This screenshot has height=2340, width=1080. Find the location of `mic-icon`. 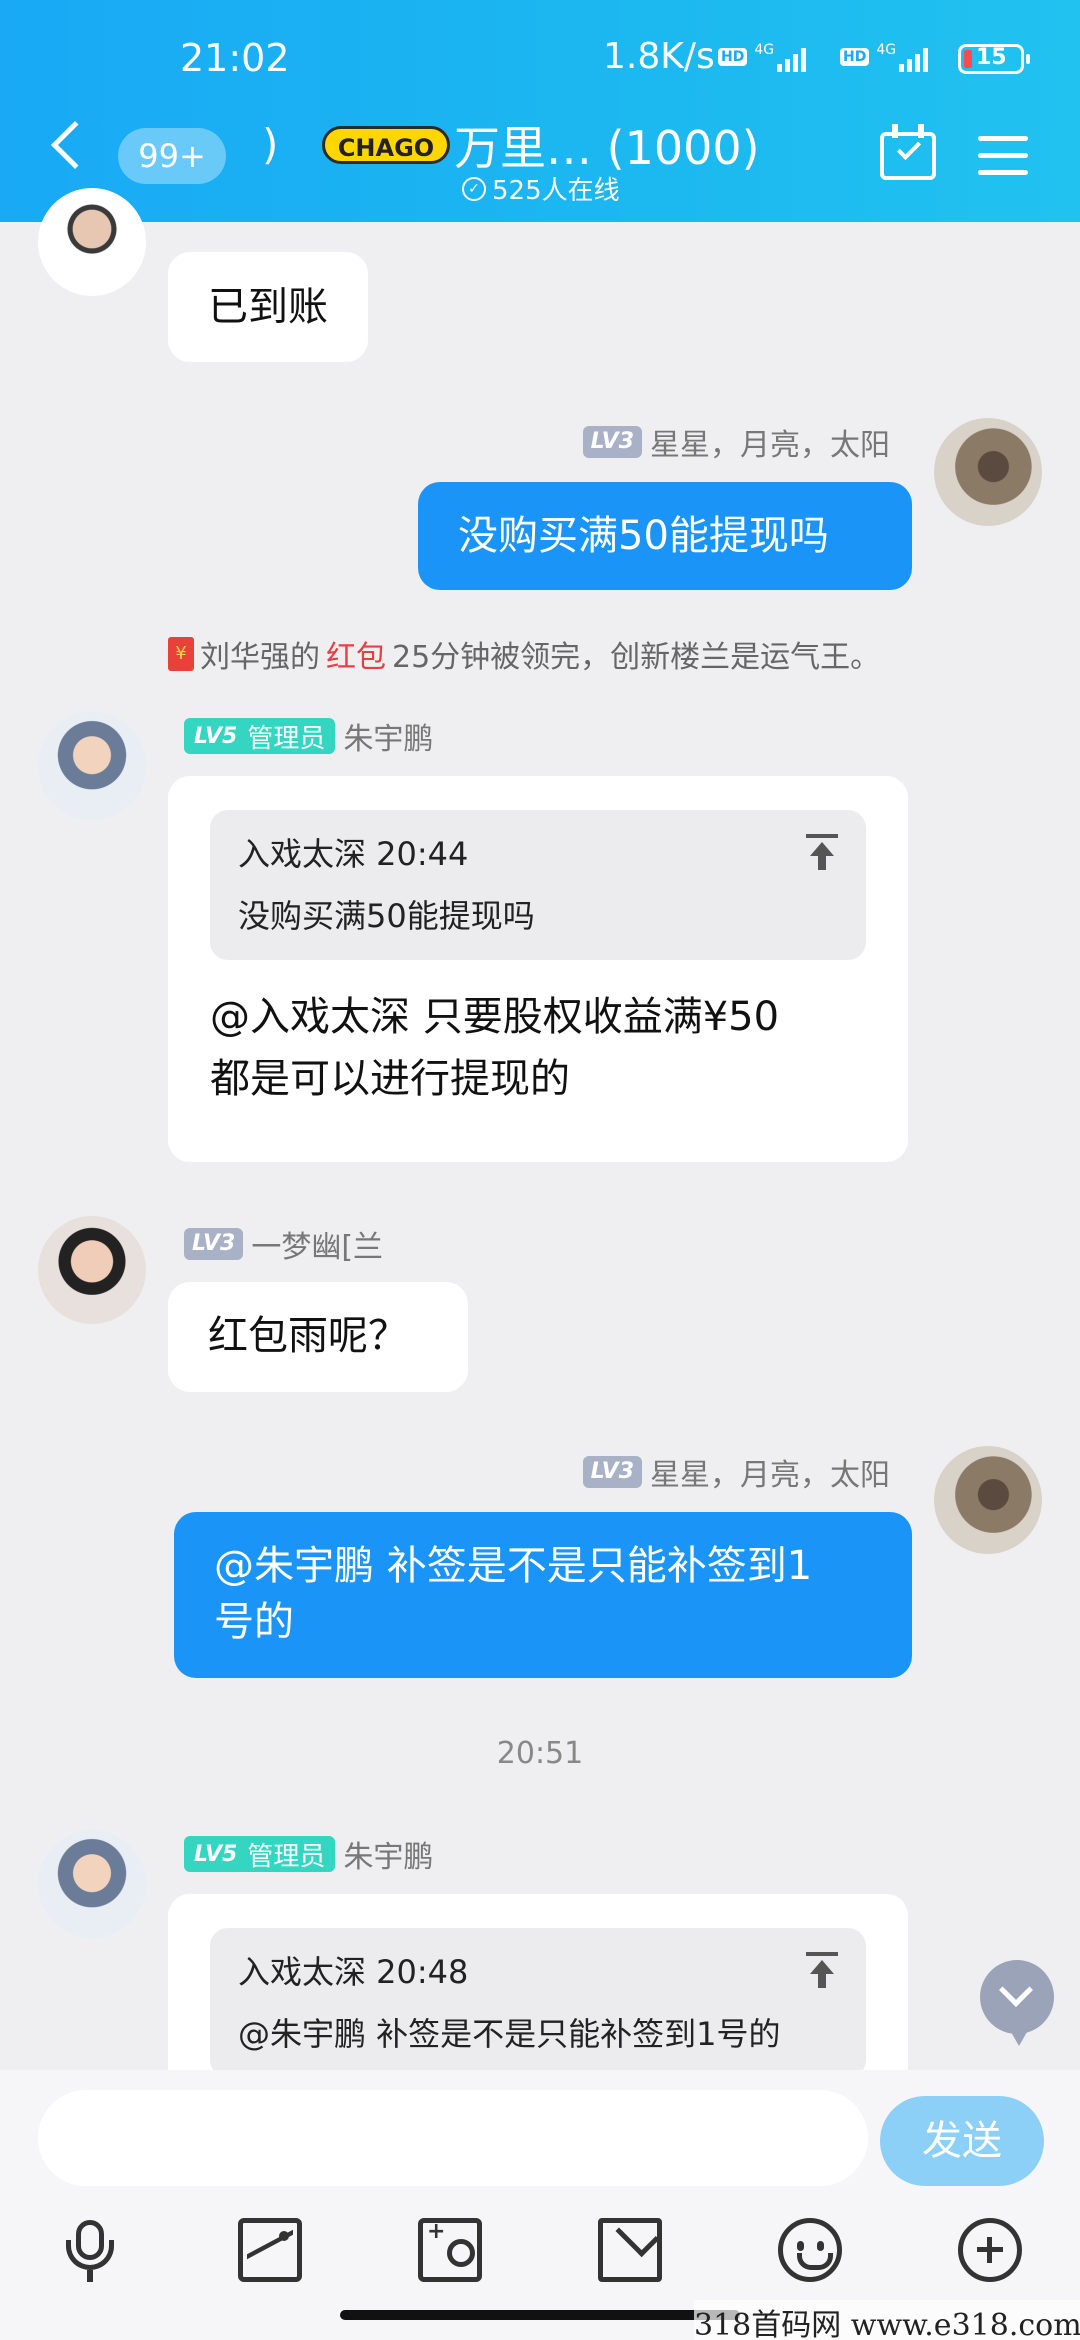

mic-icon is located at coordinates (90, 2250).